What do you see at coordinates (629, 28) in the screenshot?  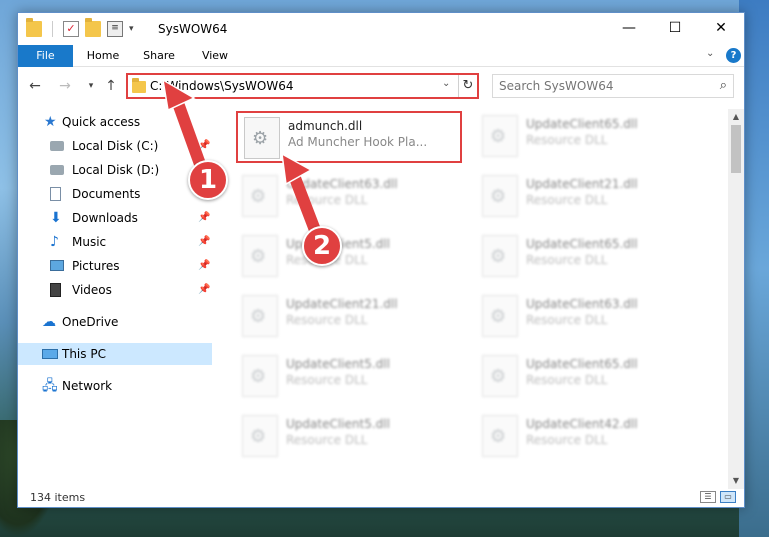 I see `minimize-button: —` at bounding box center [629, 28].